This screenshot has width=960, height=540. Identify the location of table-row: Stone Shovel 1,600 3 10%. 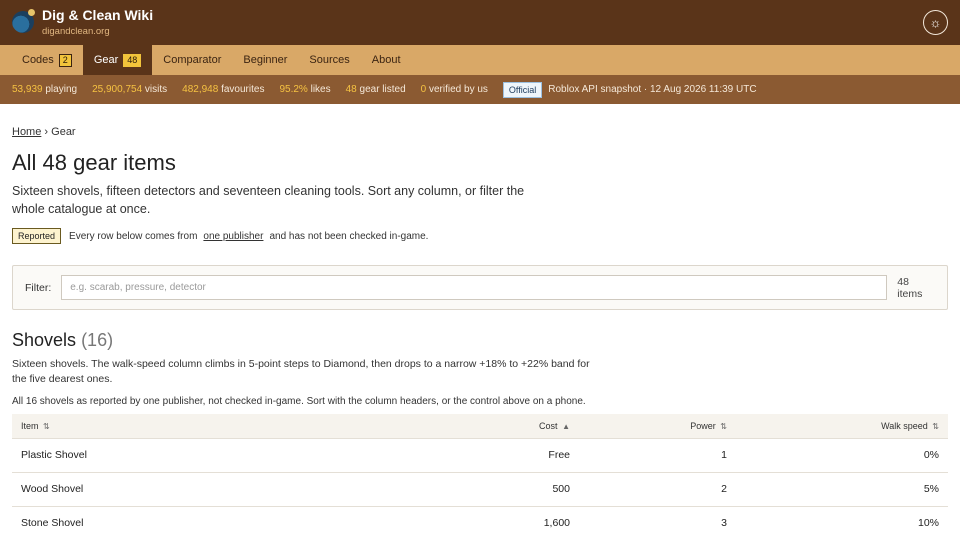
(480, 522).